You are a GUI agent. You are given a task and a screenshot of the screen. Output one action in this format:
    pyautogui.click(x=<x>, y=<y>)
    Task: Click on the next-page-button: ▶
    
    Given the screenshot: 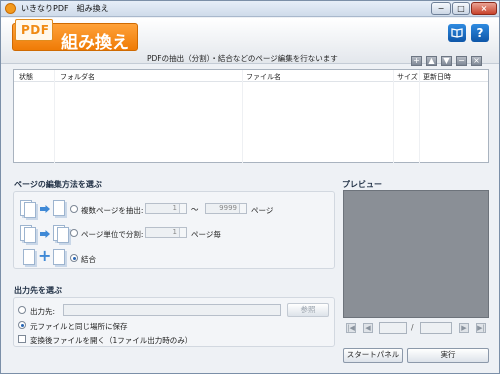 What is the action you would take?
    pyautogui.click(x=464, y=328)
    